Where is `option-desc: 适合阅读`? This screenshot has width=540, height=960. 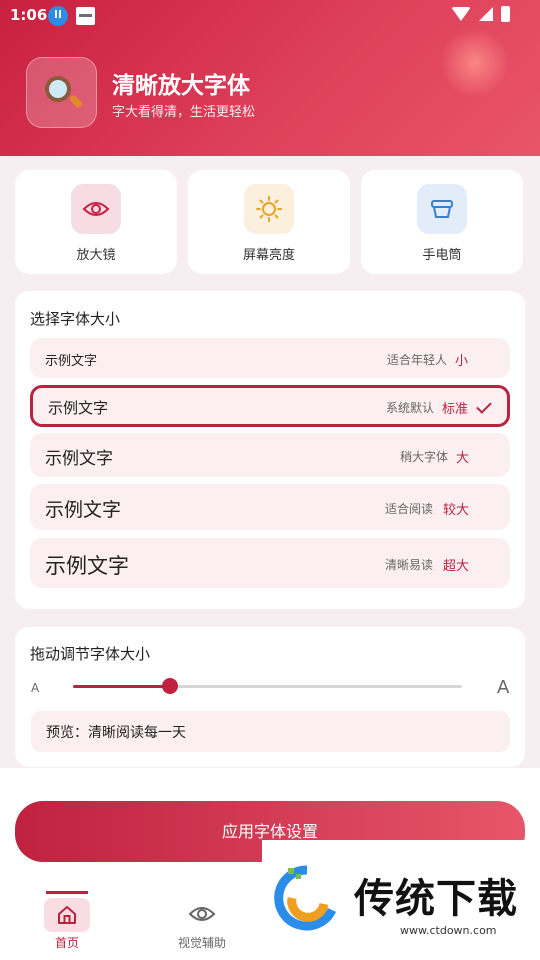
option-desc: 适合阅读 is located at coordinates (408, 509).